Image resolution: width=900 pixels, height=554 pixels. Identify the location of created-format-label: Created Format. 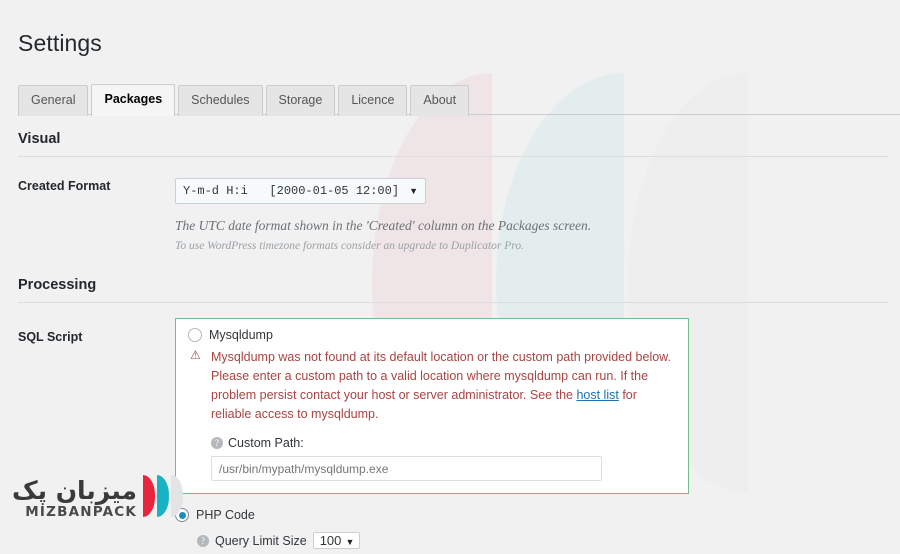
(64, 185).